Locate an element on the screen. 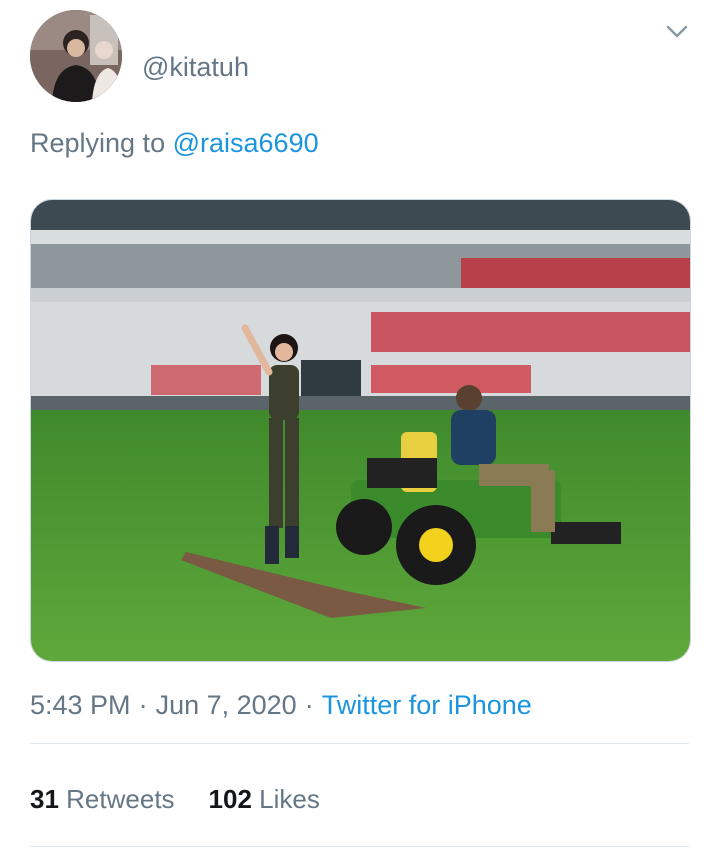 This screenshot has width=720, height=849. avatar-image is located at coordinates (76, 56).